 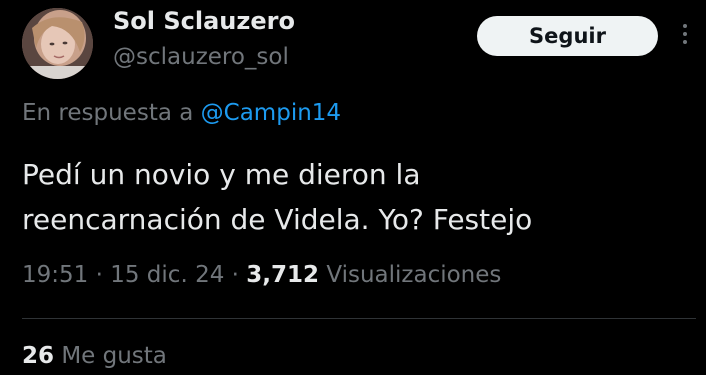 I want to click on tweet-text-line: reencarnación de Videla. Yo? Festejo, so click(x=277, y=219).